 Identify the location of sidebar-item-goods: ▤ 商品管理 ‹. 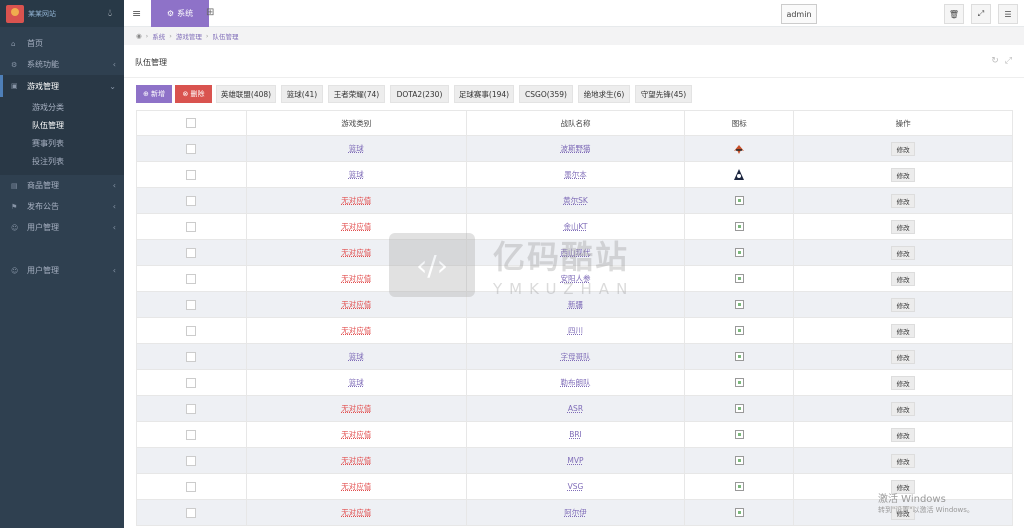
(62, 185).